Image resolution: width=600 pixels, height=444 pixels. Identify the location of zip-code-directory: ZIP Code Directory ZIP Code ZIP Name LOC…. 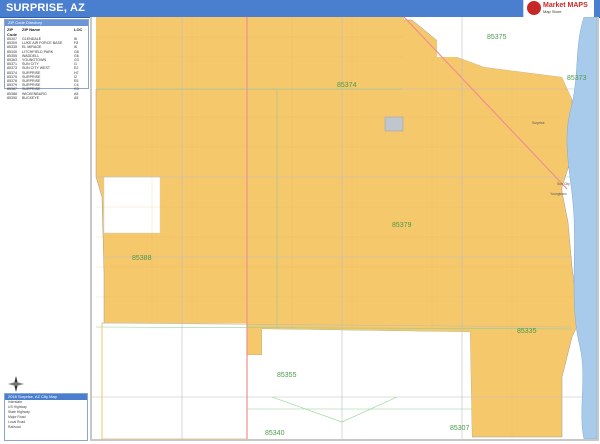
(46, 59).